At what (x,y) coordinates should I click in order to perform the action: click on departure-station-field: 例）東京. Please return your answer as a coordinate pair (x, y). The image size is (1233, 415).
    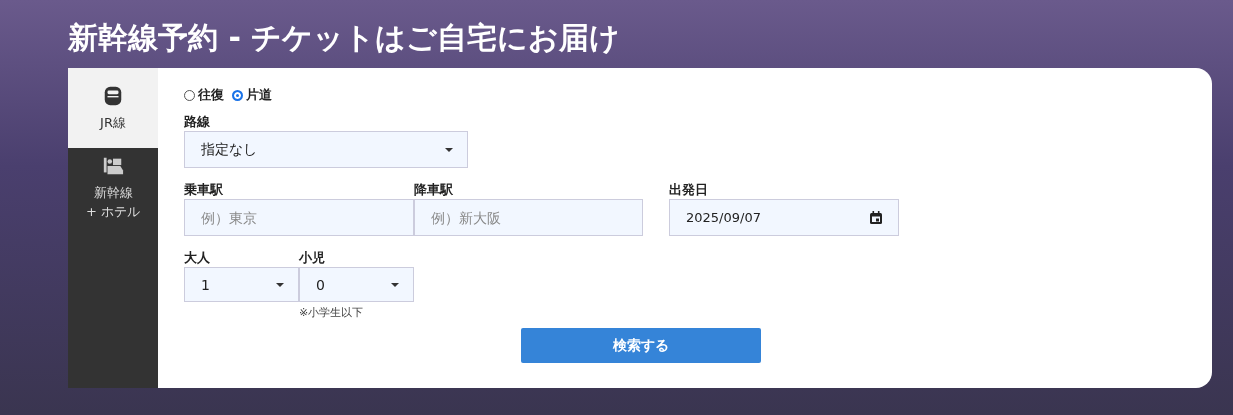
    Looking at the image, I should click on (299, 217).